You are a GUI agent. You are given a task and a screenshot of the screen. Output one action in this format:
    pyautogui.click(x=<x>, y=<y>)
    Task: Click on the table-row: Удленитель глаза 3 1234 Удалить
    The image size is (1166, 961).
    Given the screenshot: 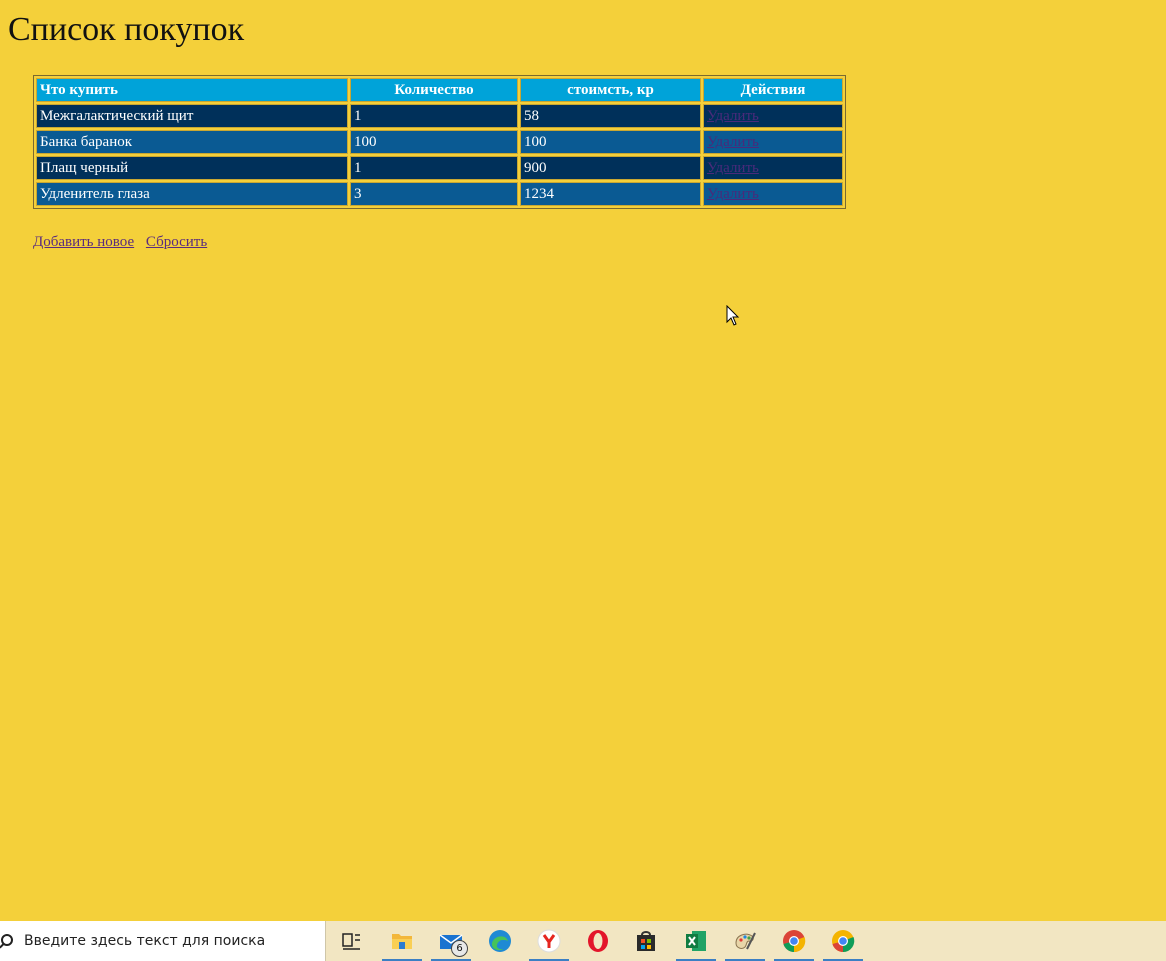 What is the action you would take?
    pyautogui.click(x=439, y=194)
    